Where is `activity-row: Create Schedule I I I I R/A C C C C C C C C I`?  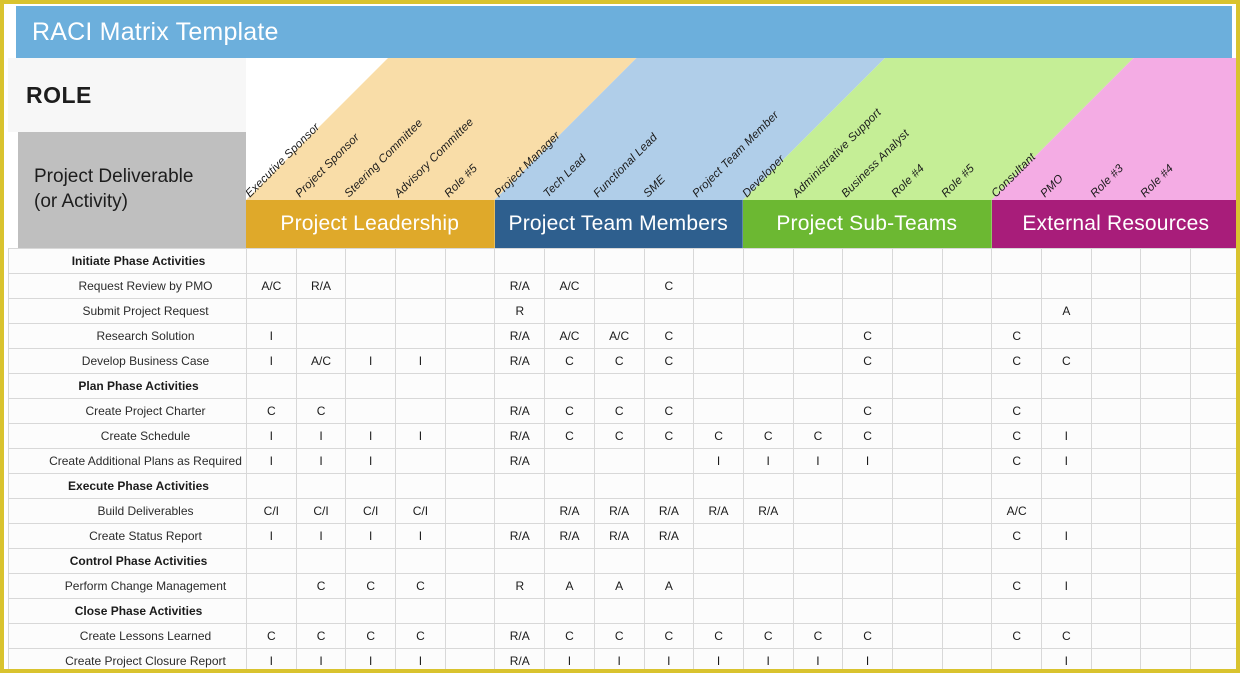 activity-row: Create Schedule I I I I R/A C C C C C C C C I is located at coordinates (622, 436).